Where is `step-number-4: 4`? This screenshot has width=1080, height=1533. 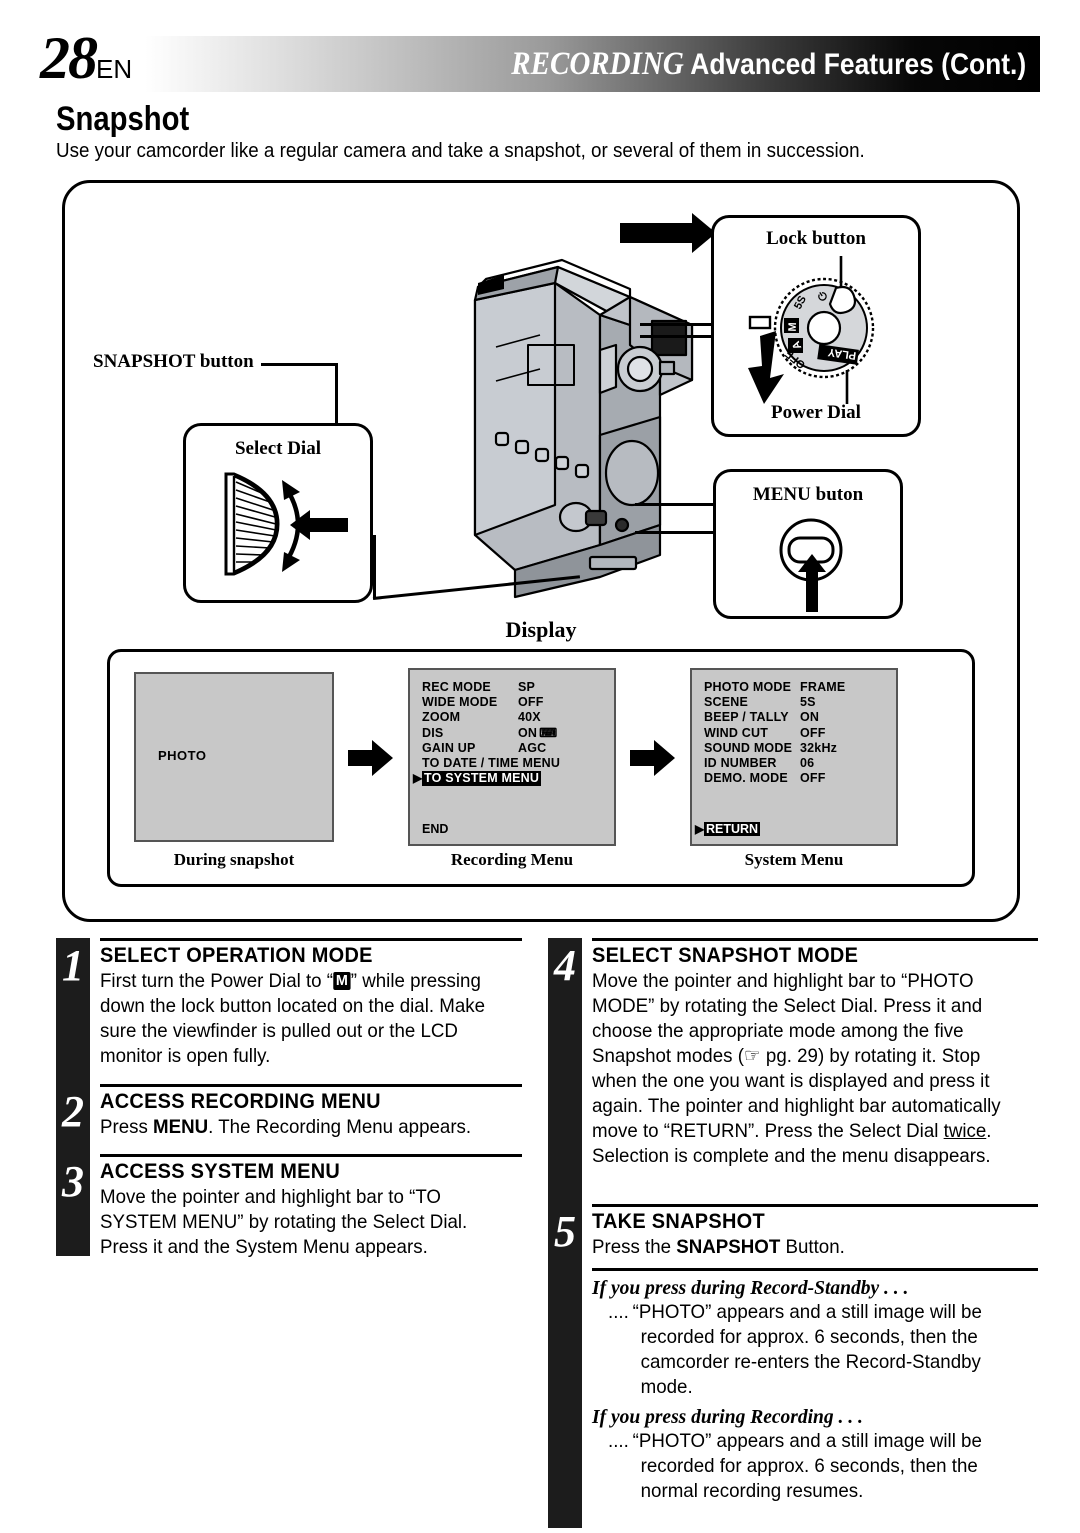
step-number-4: 4 is located at coordinates (565, 965).